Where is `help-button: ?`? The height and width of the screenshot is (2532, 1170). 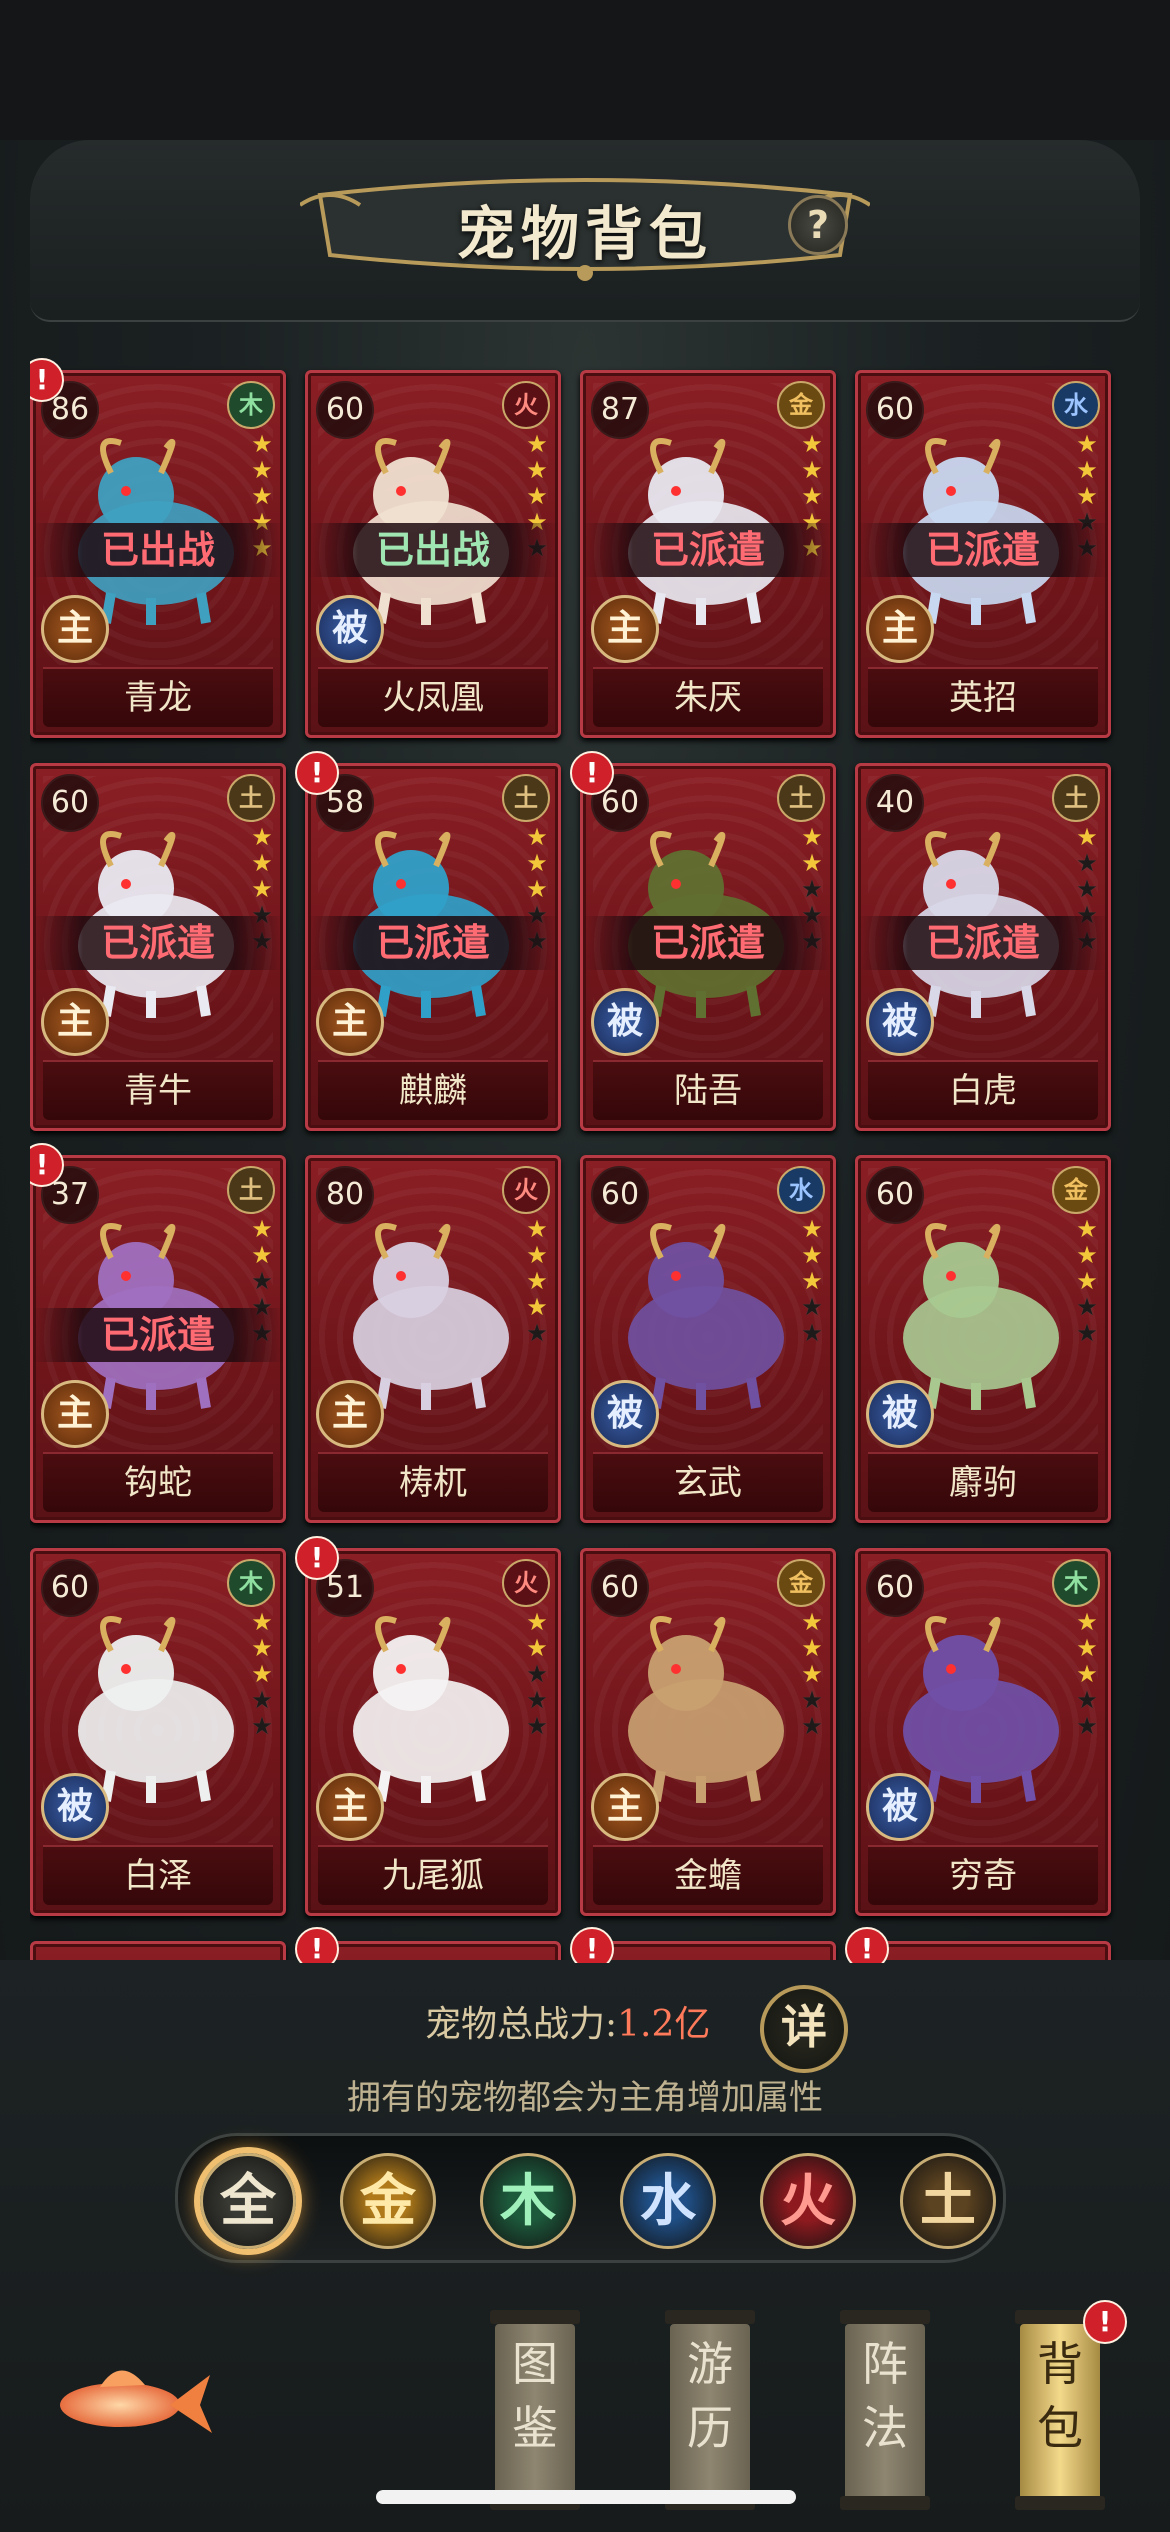 help-button: ? is located at coordinates (818, 225).